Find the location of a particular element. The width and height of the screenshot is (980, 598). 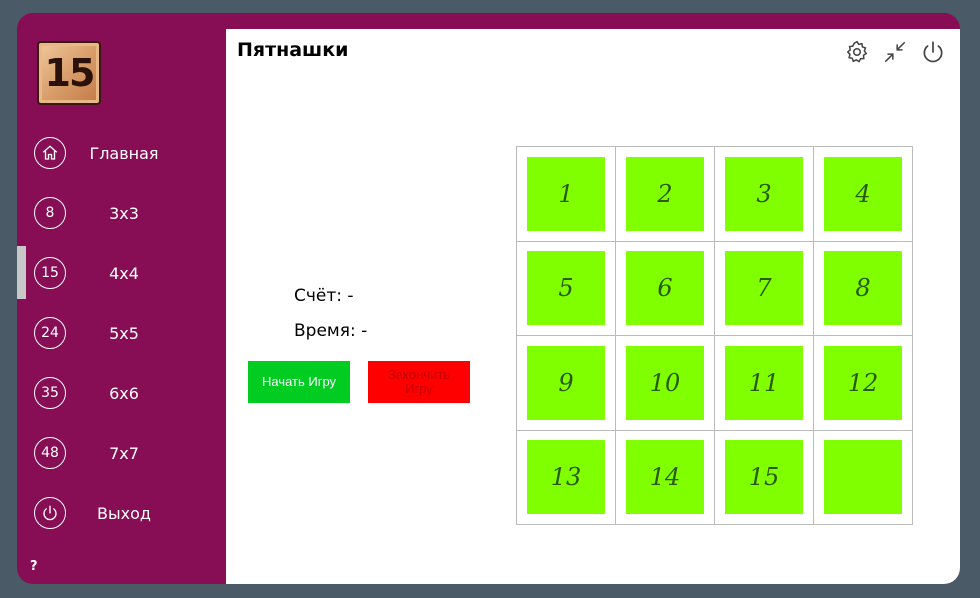

app-logo: 15 is located at coordinates (69, 73).